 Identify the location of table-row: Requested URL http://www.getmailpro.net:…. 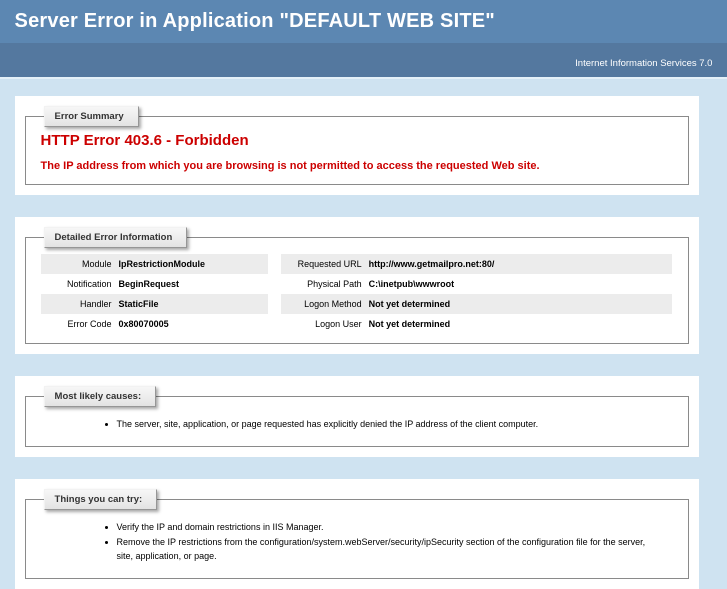
(476, 264).